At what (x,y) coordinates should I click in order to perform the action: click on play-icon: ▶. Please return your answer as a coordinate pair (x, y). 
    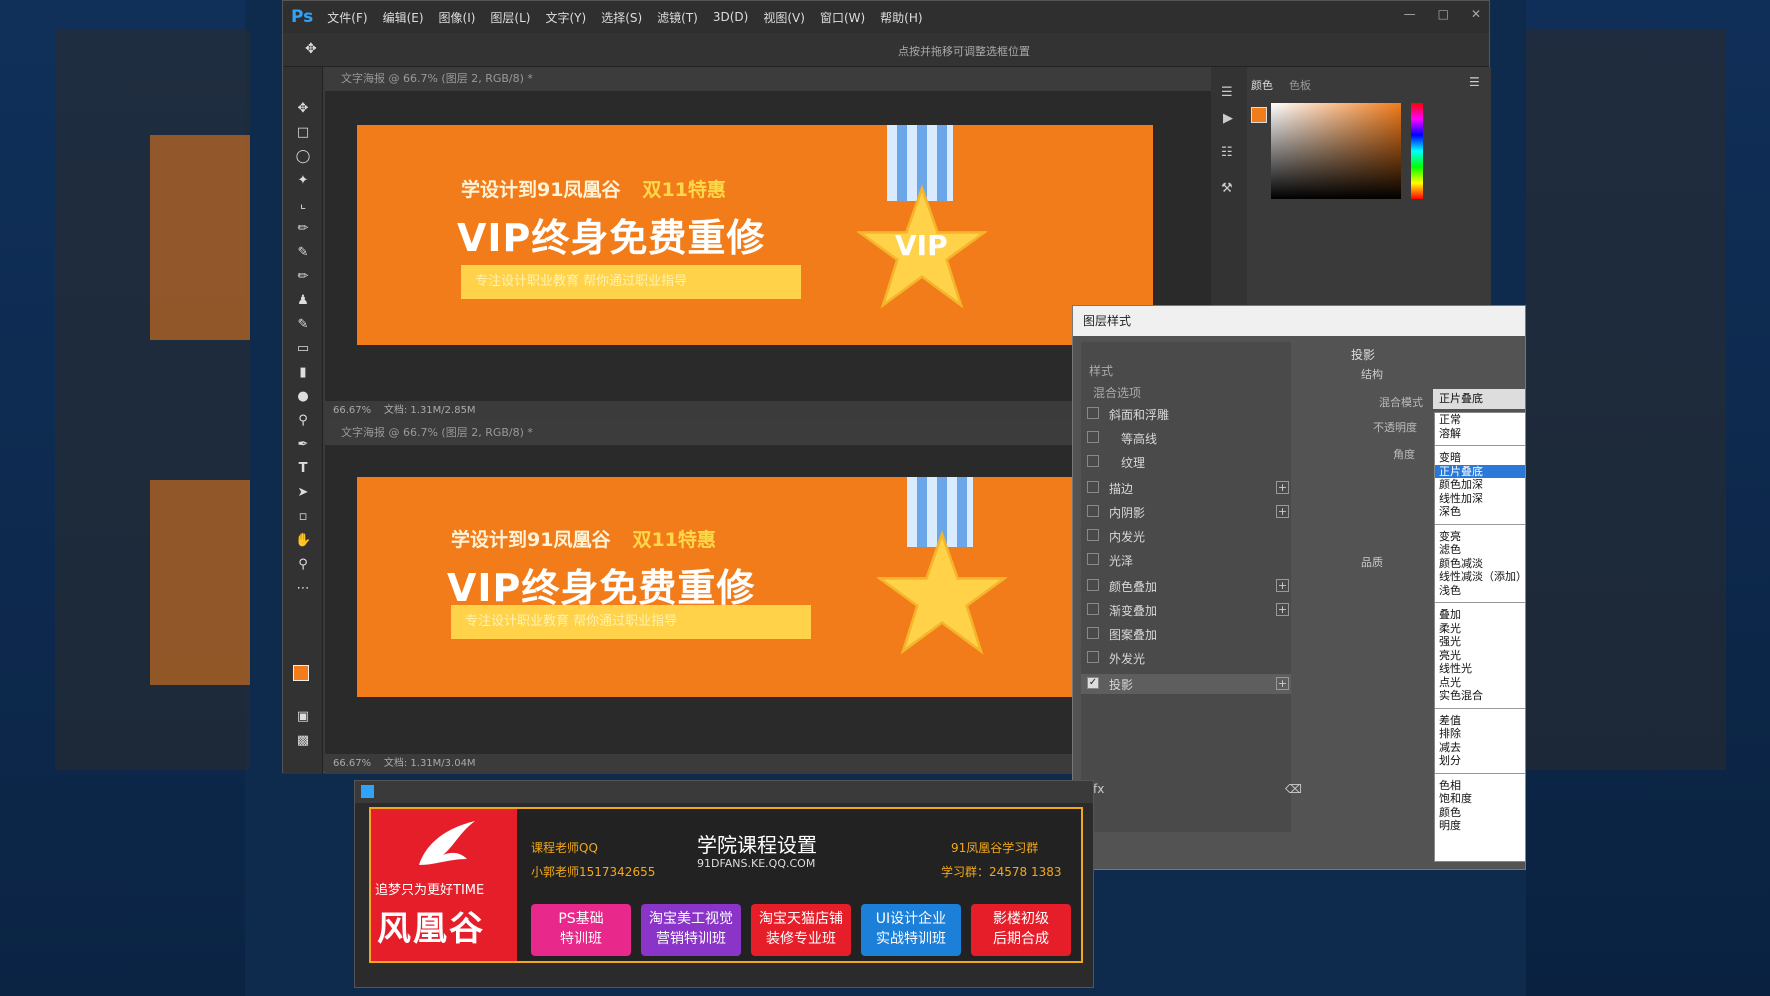
    Looking at the image, I should click on (1228, 118).